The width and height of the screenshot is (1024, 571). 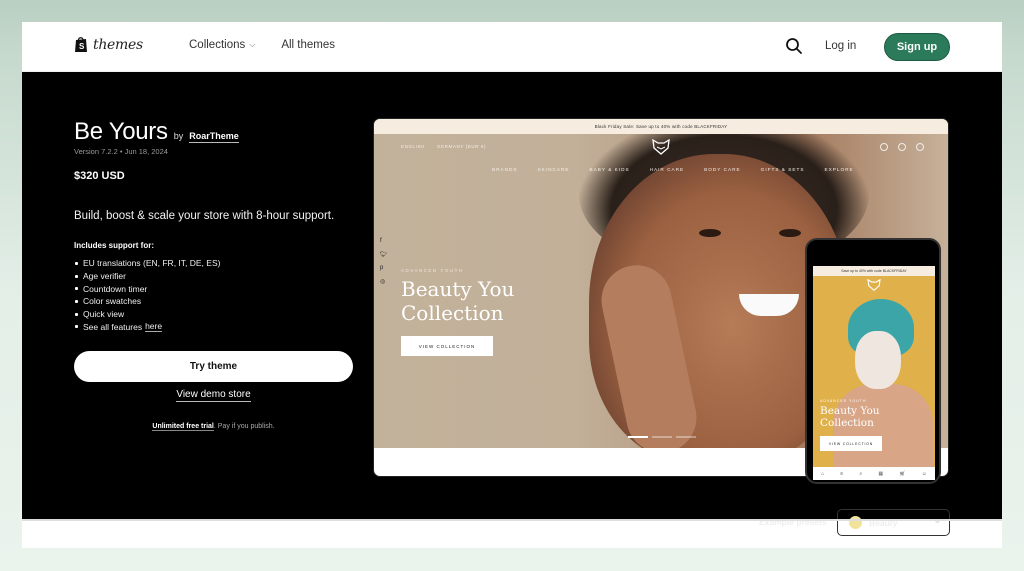 What do you see at coordinates (99, 176) in the screenshot?
I see `theme-price: $320 USD` at bounding box center [99, 176].